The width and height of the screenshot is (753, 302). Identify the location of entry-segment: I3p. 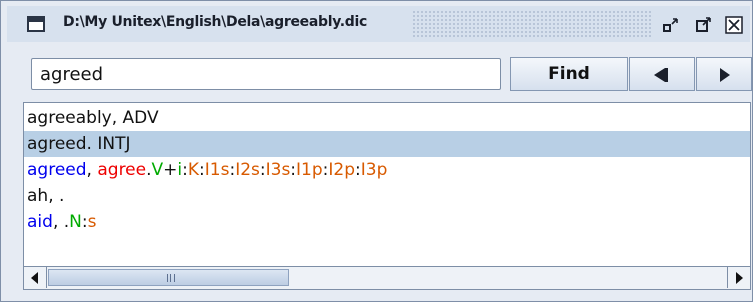
(374, 170).